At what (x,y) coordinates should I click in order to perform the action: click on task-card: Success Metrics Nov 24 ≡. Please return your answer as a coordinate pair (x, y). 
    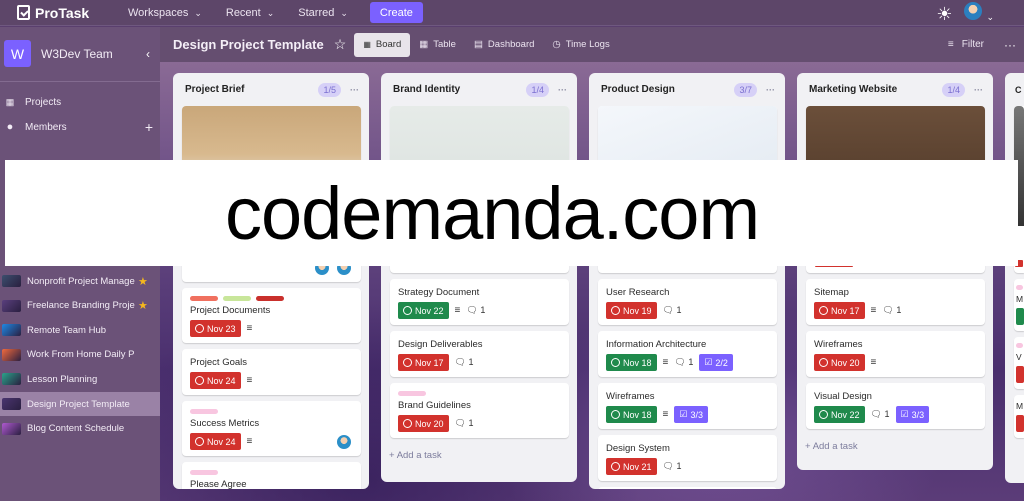
    Looking at the image, I should click on (271, 428).